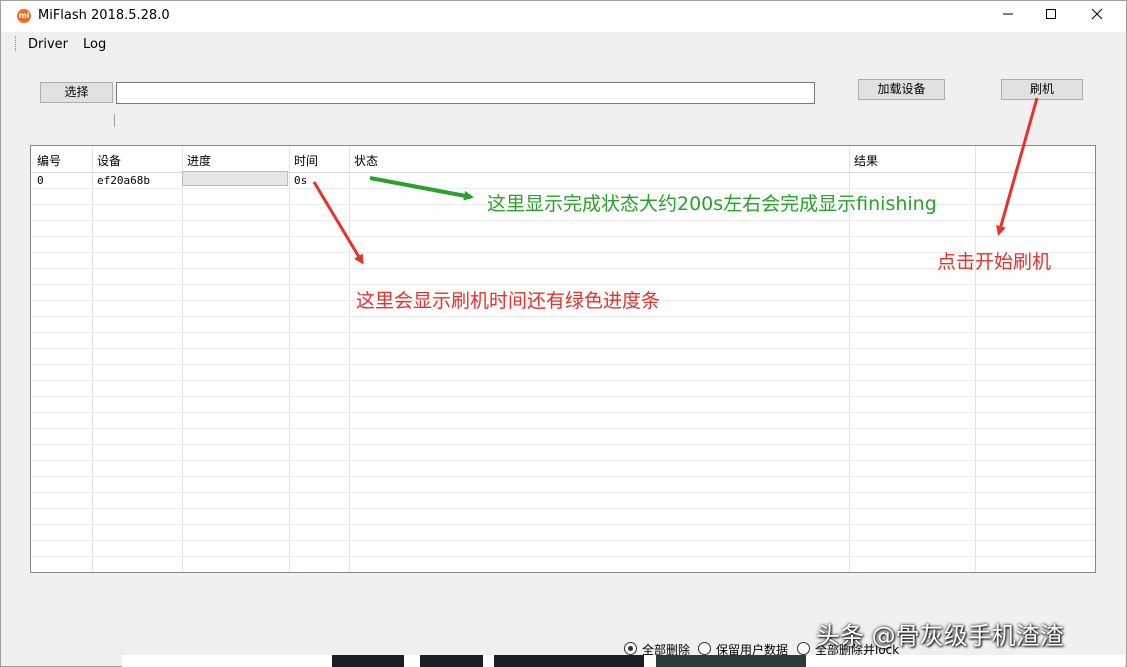  Describe the element at coordinates (24, 16) in the screenshot. I see `mi-logo-icon: mi` at that location.